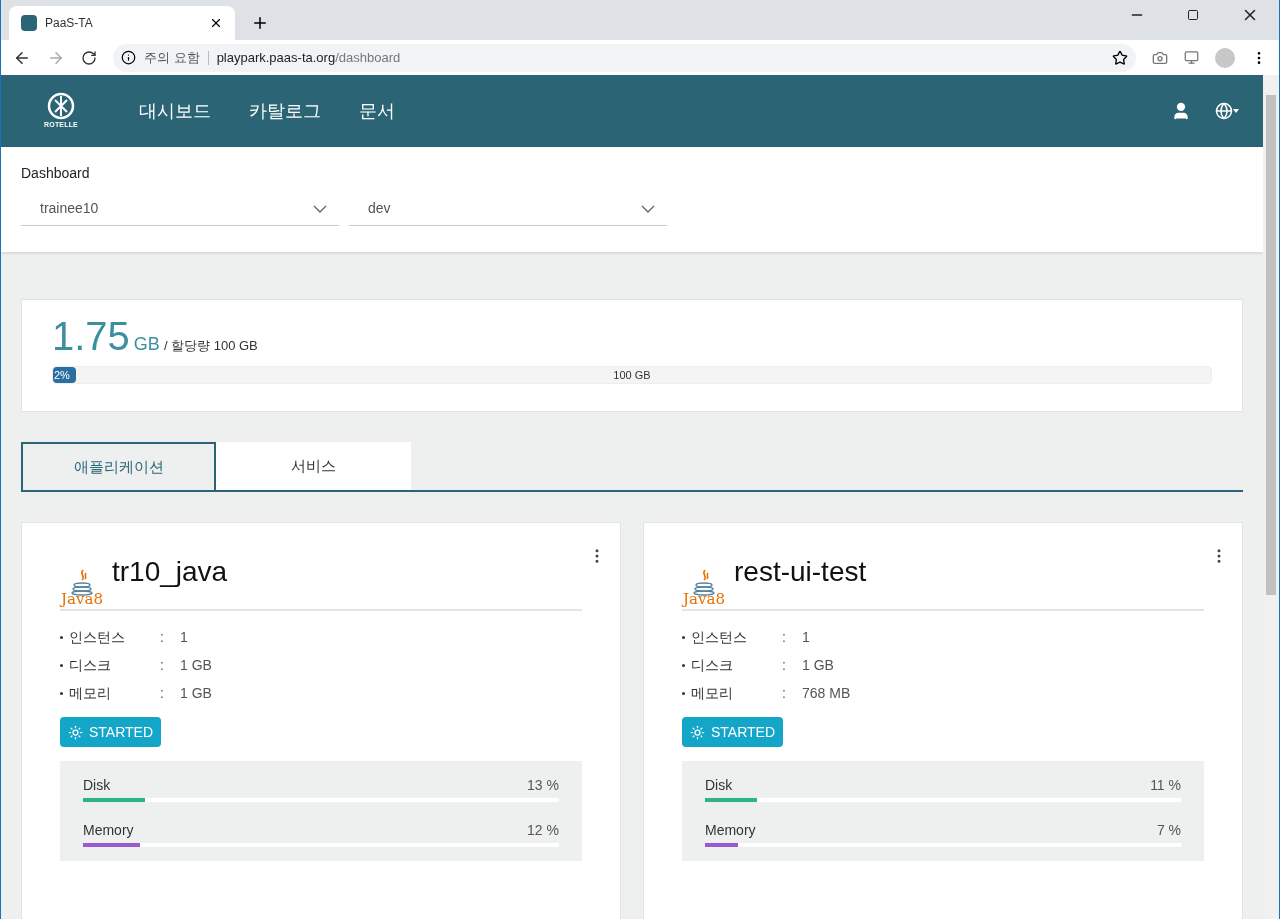  I want to click on quota-unit: GB, so click(146, 344).